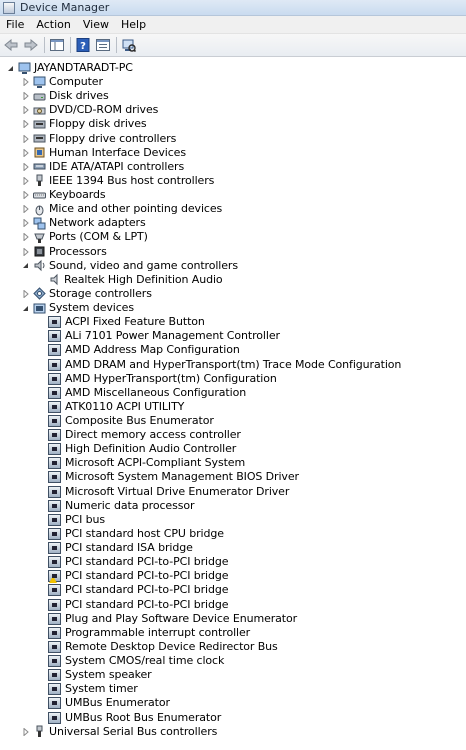 This screenshot has height=750, width=466. What do you see at coordinates (64, 252) in the screenshot?
I see `tree-category-processors: Processors` at bounding box center [64, 252].